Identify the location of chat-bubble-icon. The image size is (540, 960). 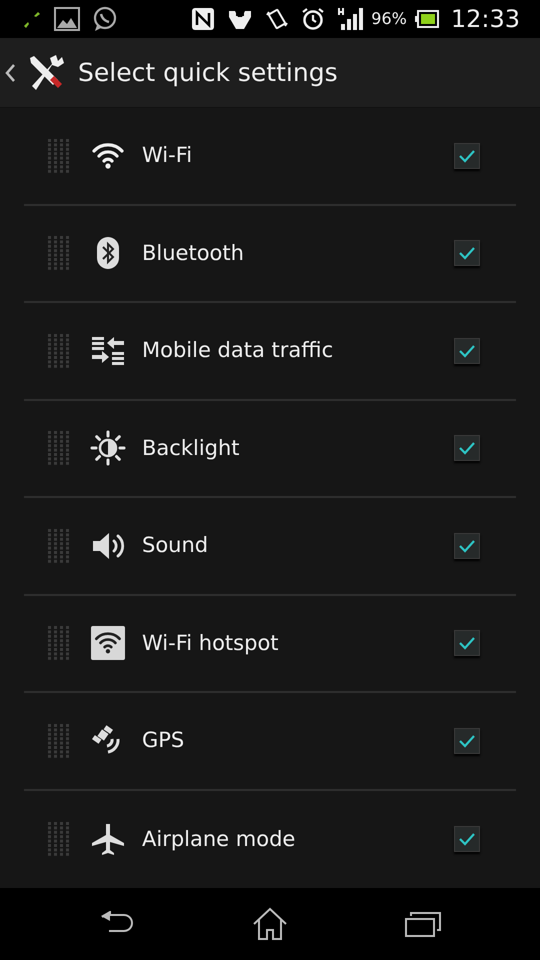
(105, 19).